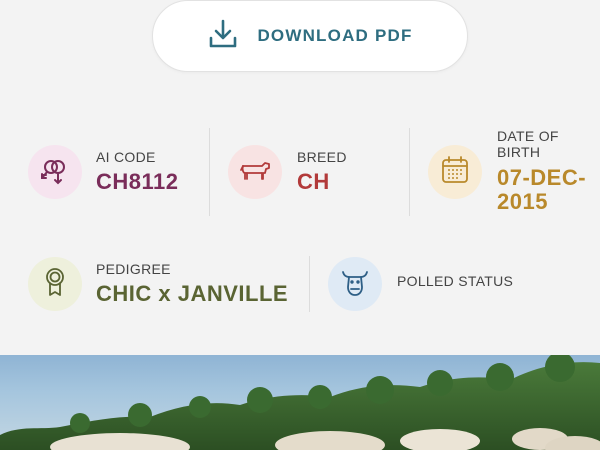 Image resolution: width=600 pixels, height=450 pixels. I want to click on dob-icon-circle, so click(455, 172).